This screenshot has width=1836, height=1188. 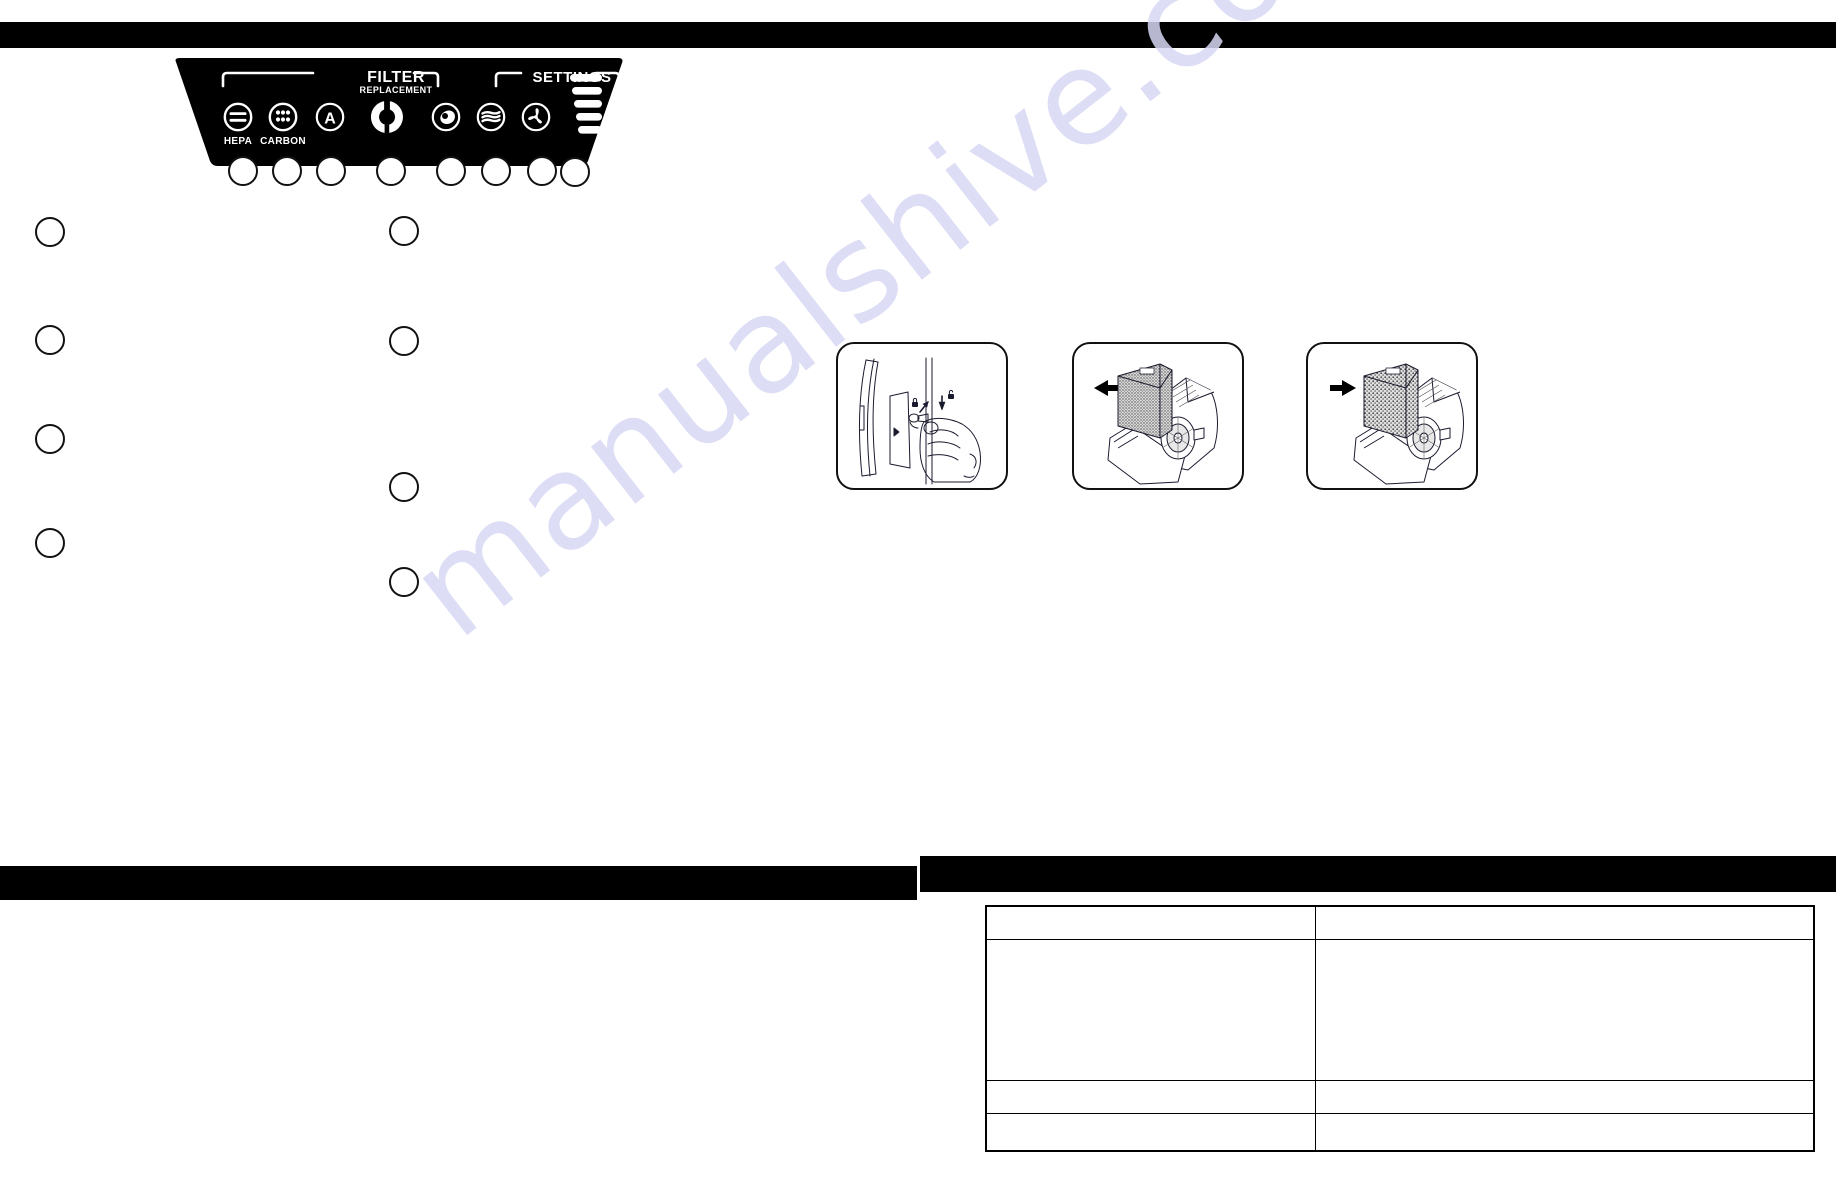 I want to click on auto-mode-icon: A, so click(x=330, y=117).